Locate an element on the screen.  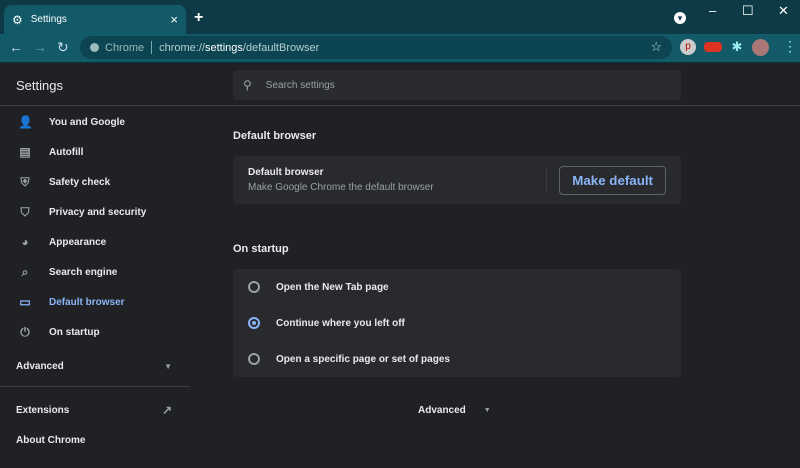
sidebar-item-label: Appearance is located at coordinates (78, 242).